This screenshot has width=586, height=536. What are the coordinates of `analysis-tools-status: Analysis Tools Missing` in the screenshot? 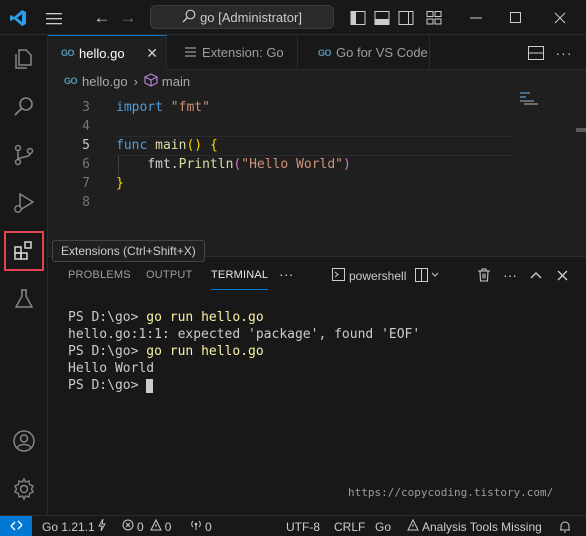 It's located at (474, 526).